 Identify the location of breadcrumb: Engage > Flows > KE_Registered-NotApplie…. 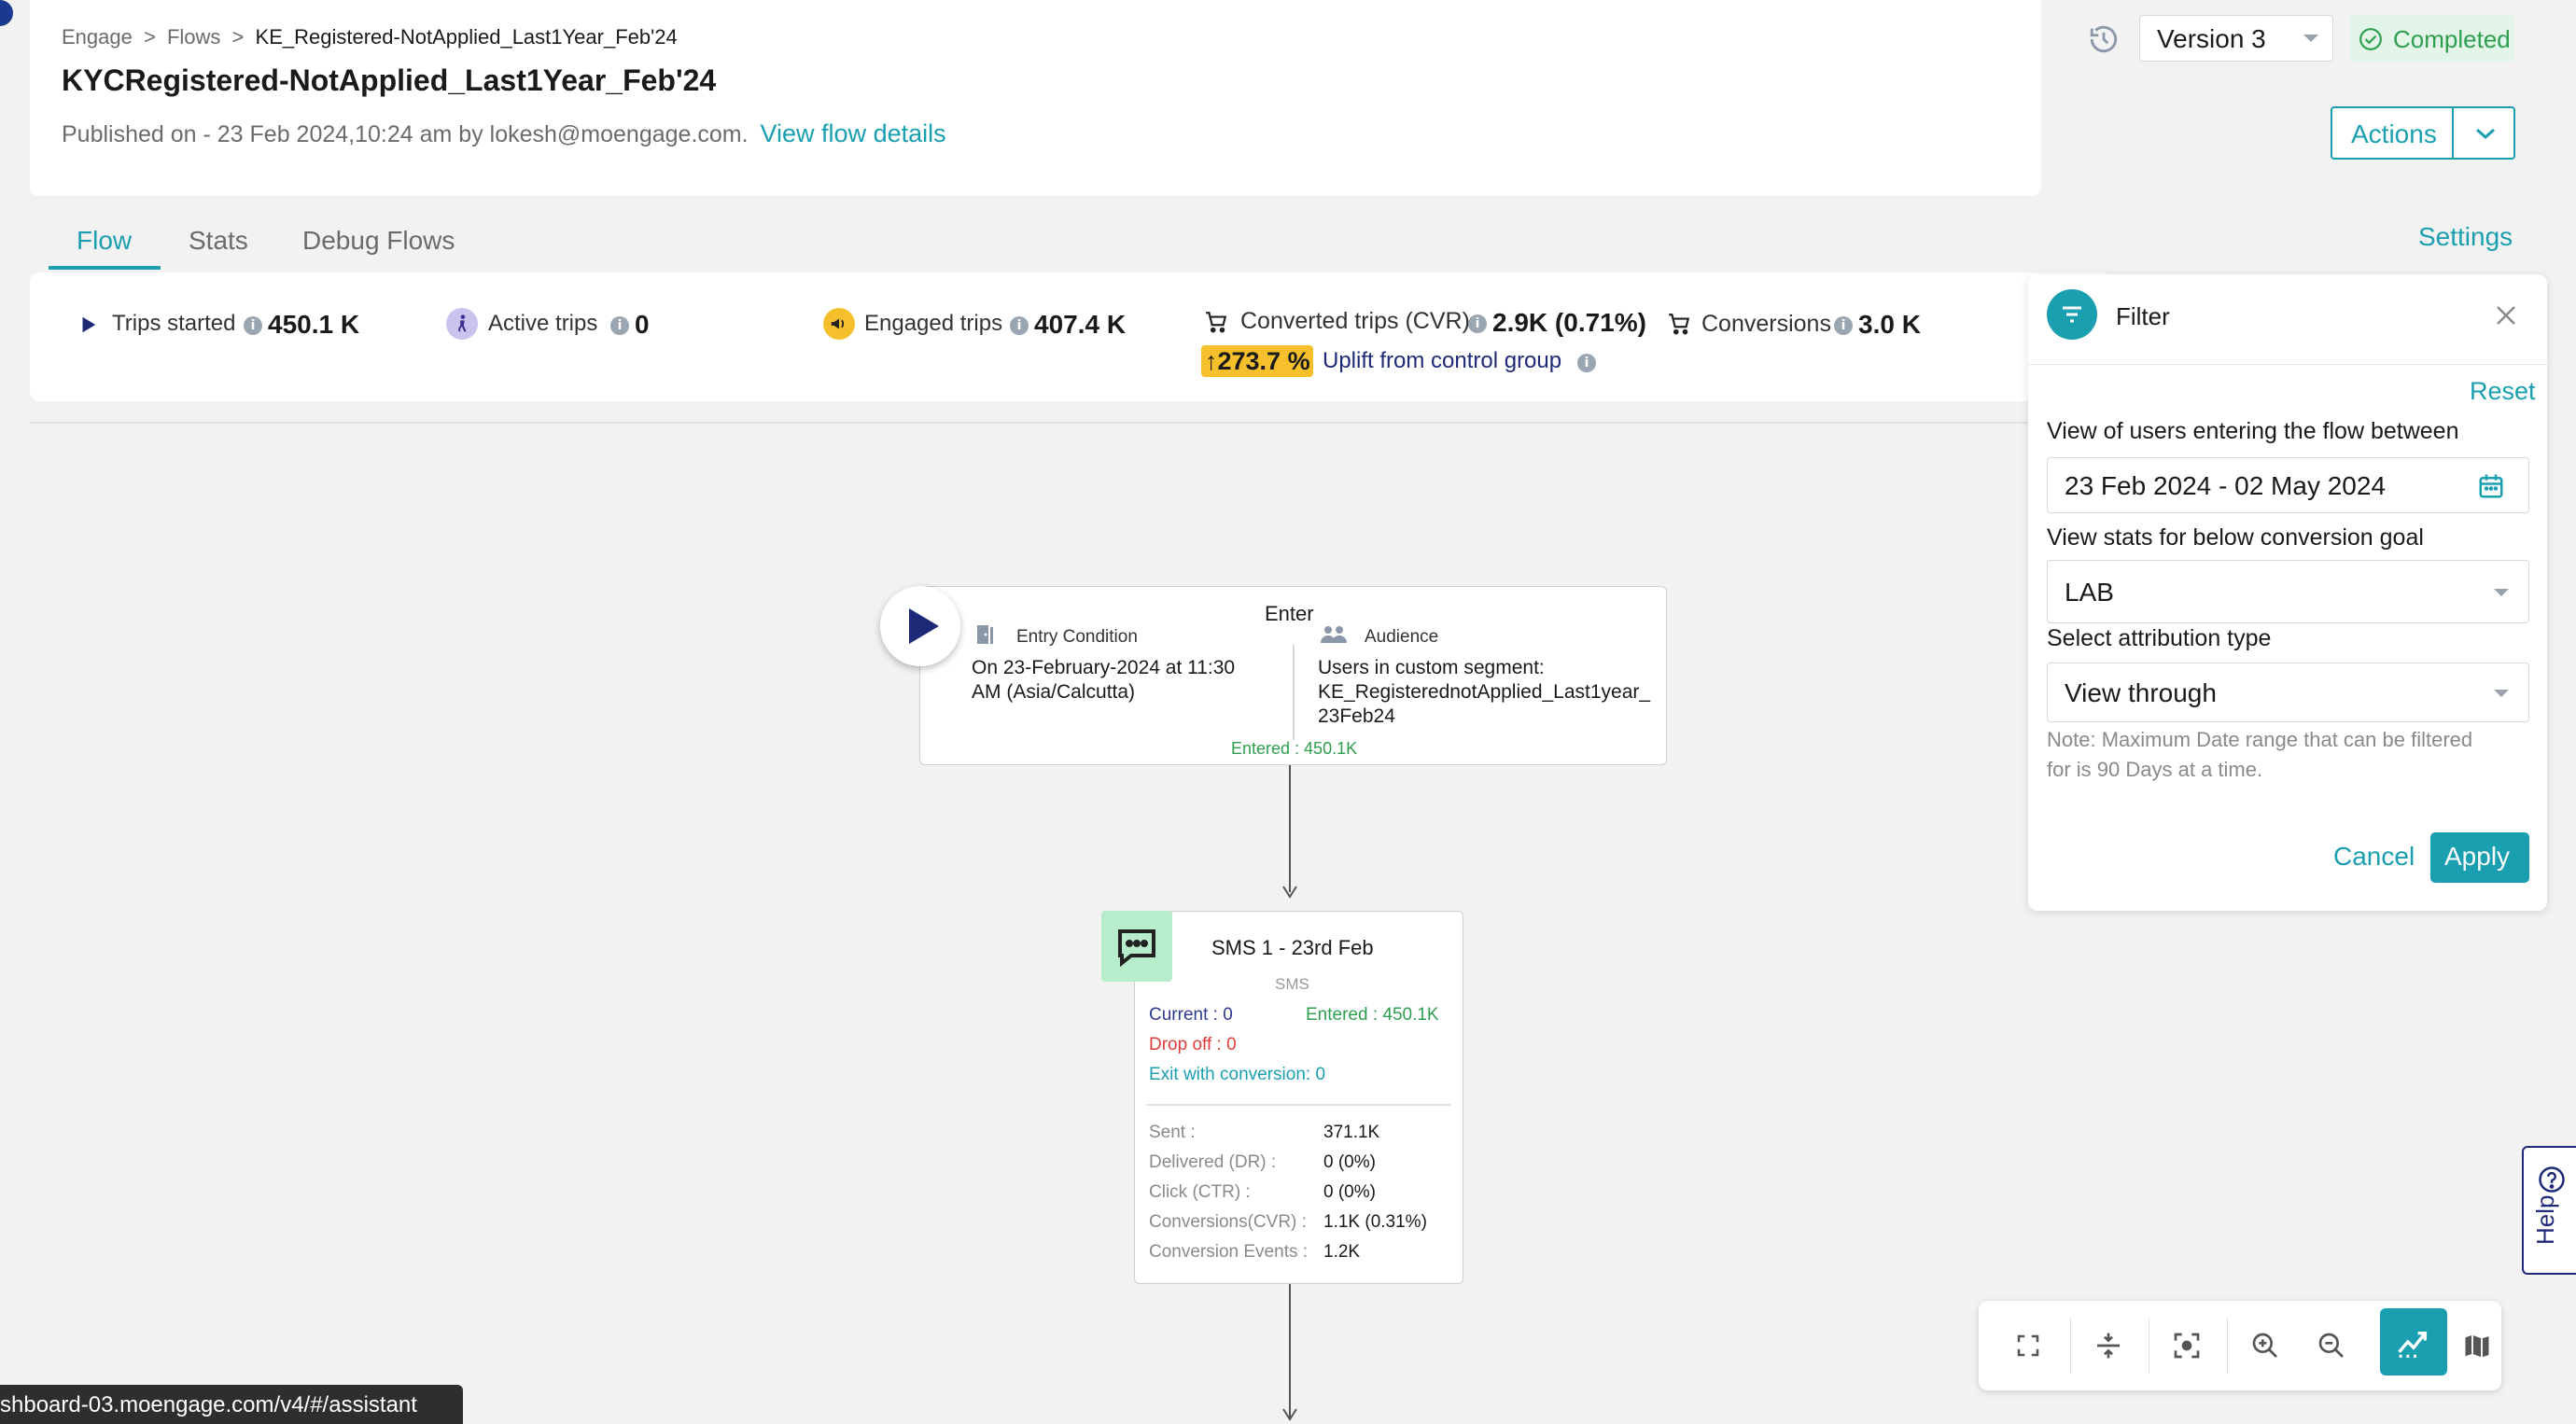
(370, 37).